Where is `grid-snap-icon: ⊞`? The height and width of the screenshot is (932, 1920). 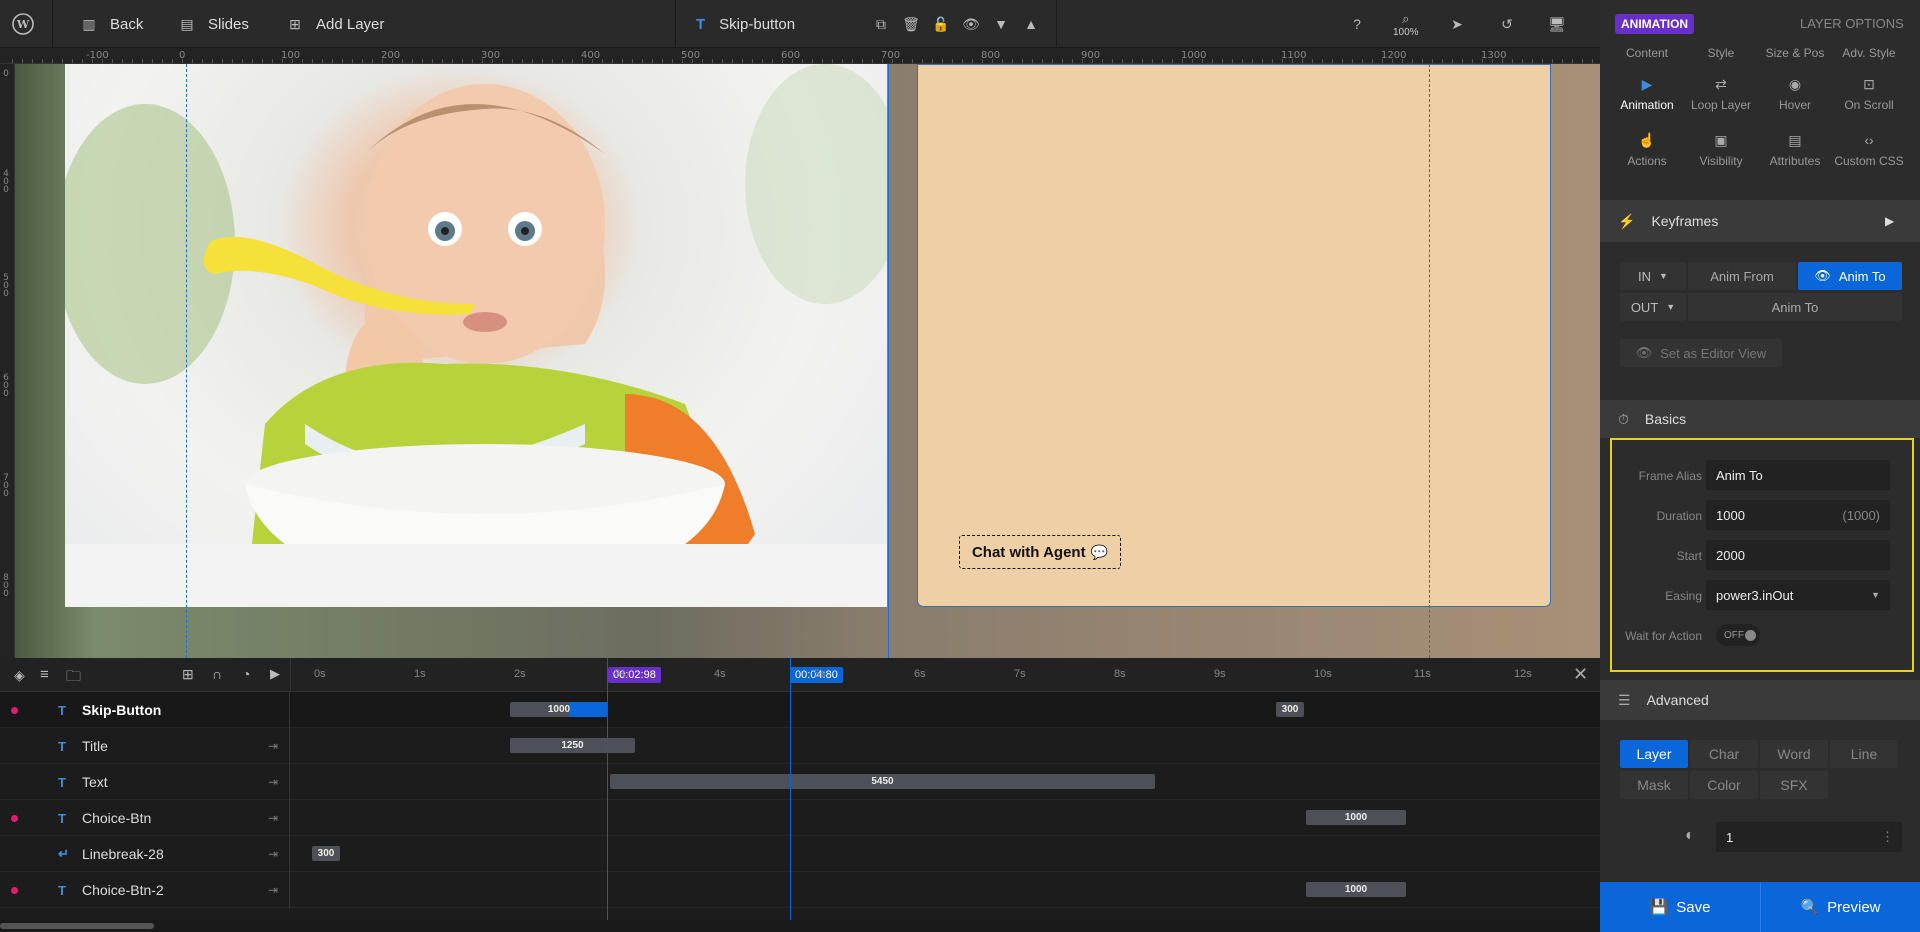 grid-snap-icon: ⊞ is located at coordinates (188, 674).